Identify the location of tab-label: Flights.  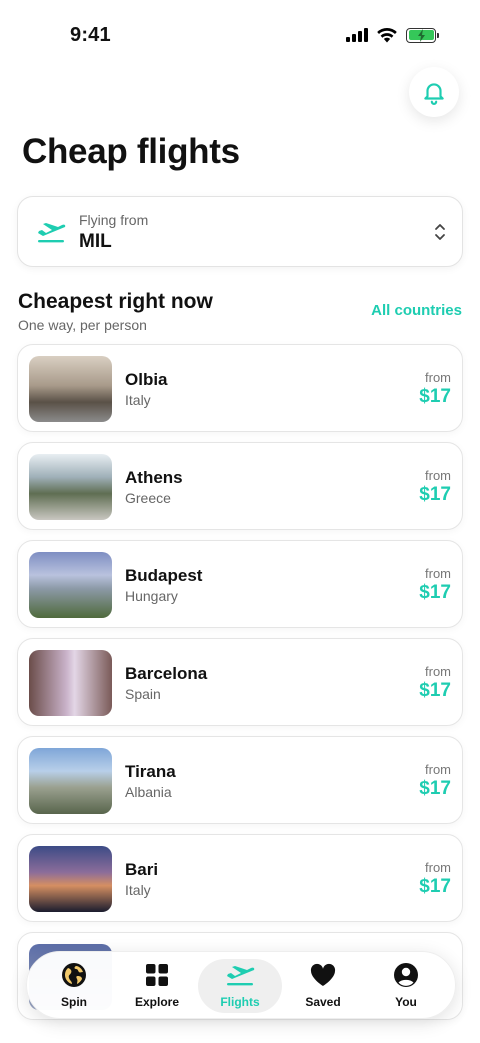
(240, 1002).